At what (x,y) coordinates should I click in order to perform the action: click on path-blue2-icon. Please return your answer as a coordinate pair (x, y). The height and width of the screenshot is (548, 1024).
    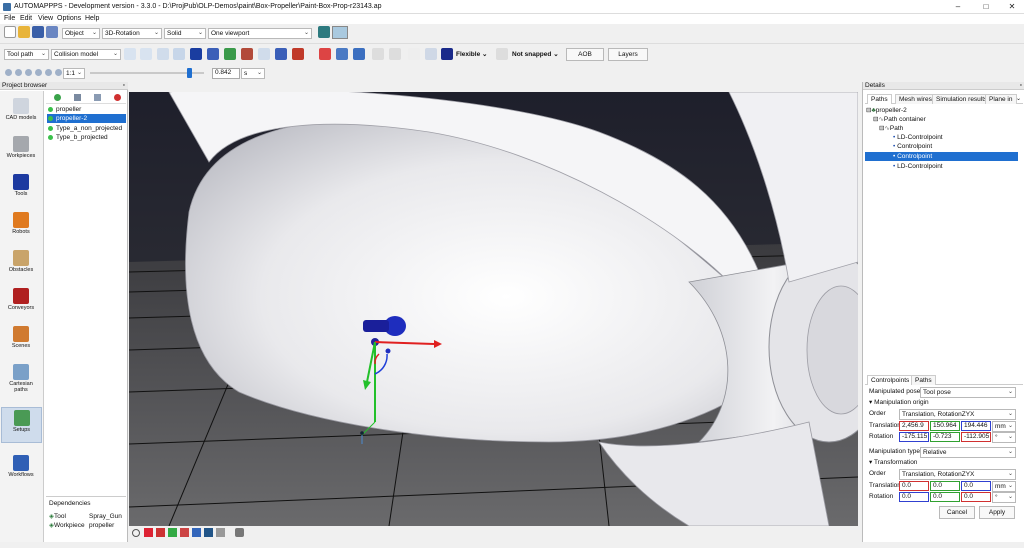
    Looking at the image, I should click on (342, 54).